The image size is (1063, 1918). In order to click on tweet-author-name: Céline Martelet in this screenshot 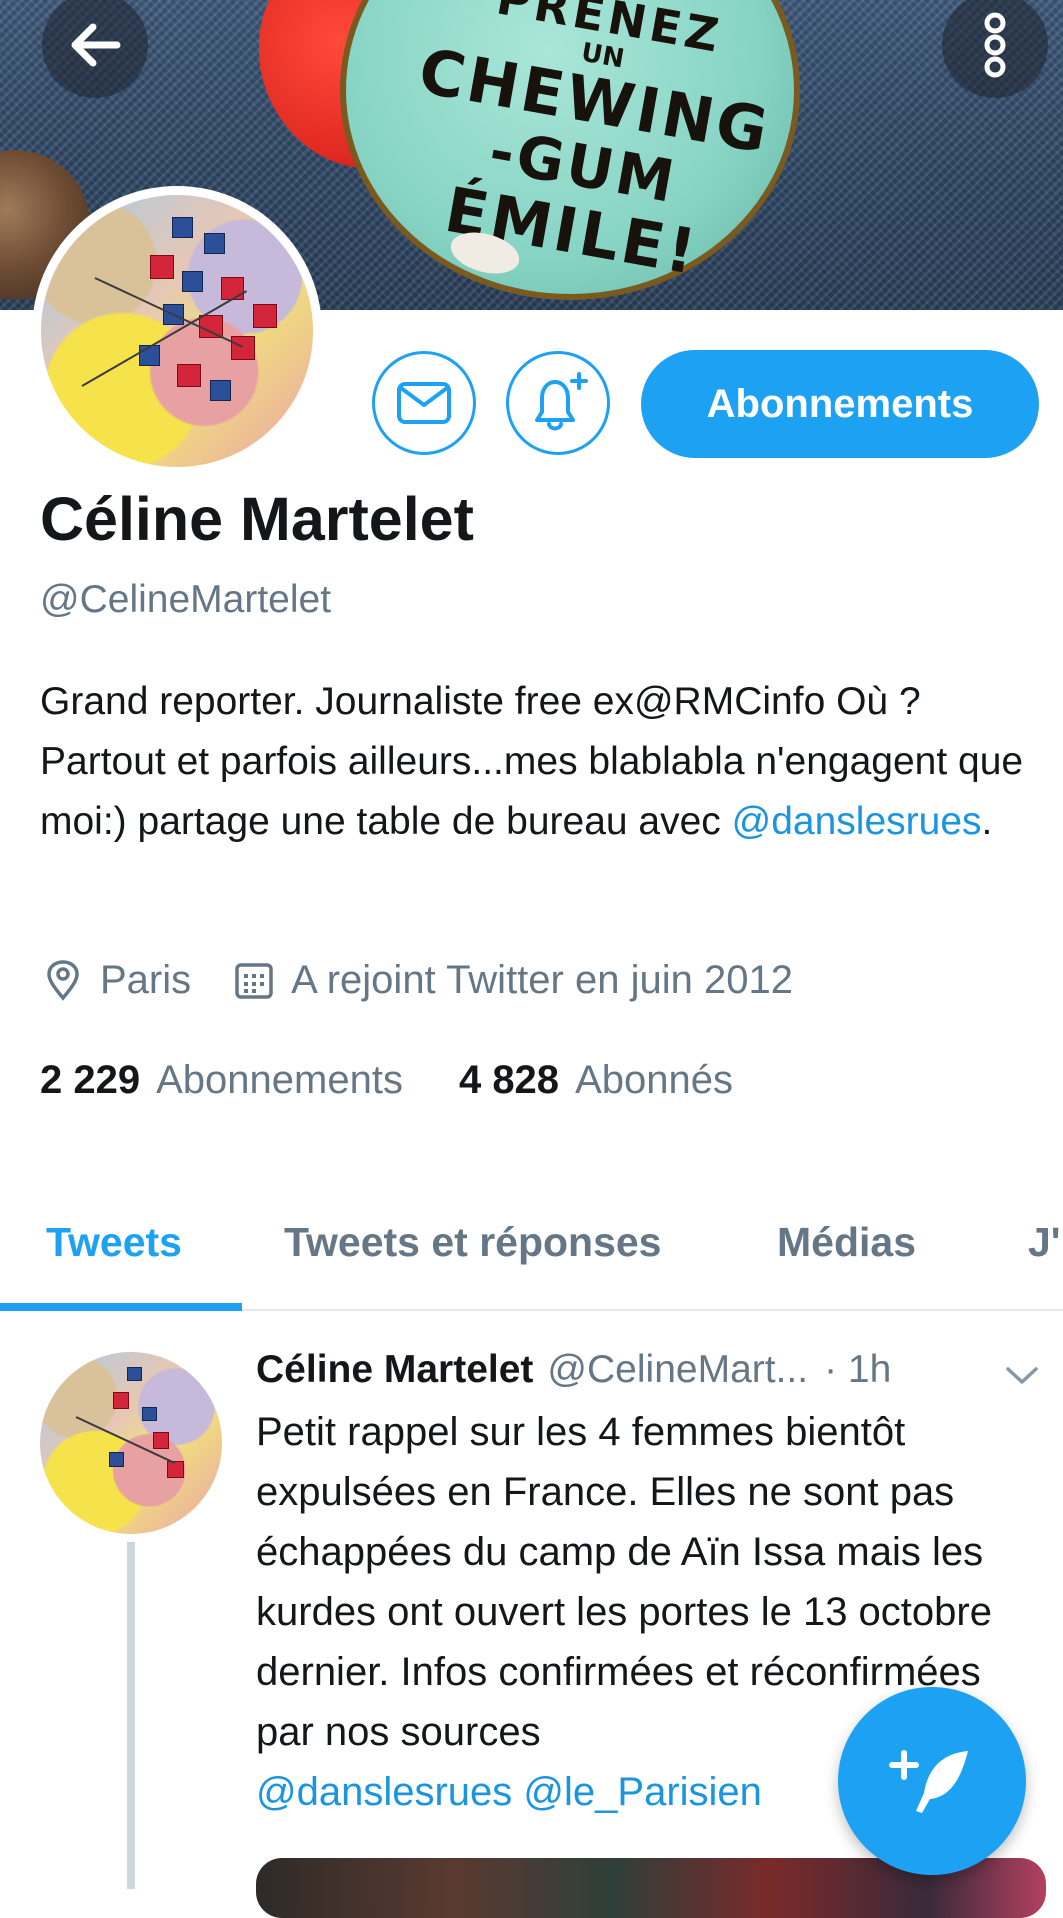, I will do `click(394, 1370)`.